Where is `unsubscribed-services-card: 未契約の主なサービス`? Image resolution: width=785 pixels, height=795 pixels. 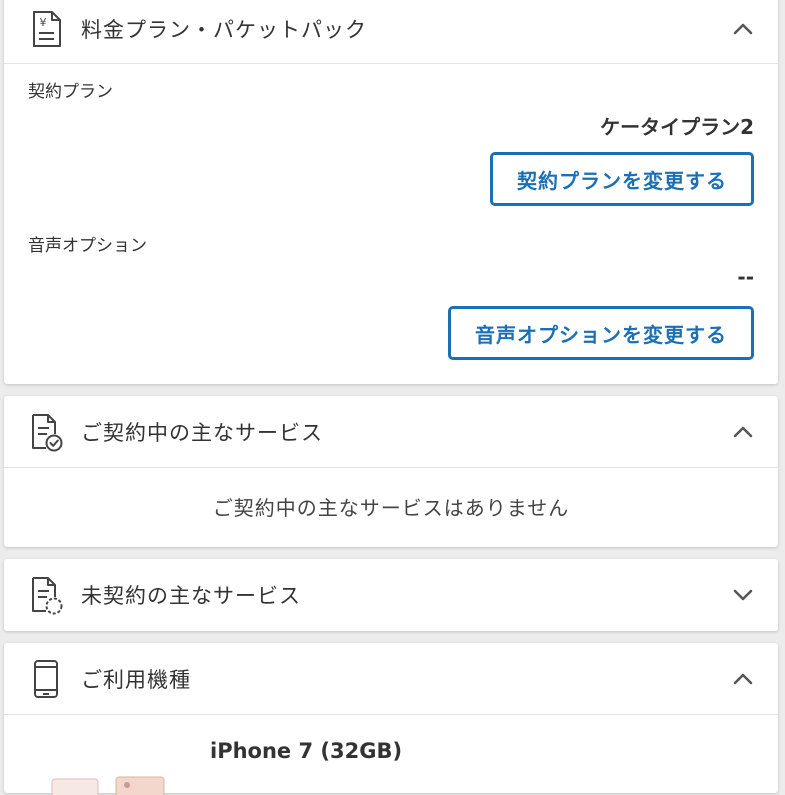 unsubscribed-services-card: 未契約の主なサービス is located at coordinates (391, 595).